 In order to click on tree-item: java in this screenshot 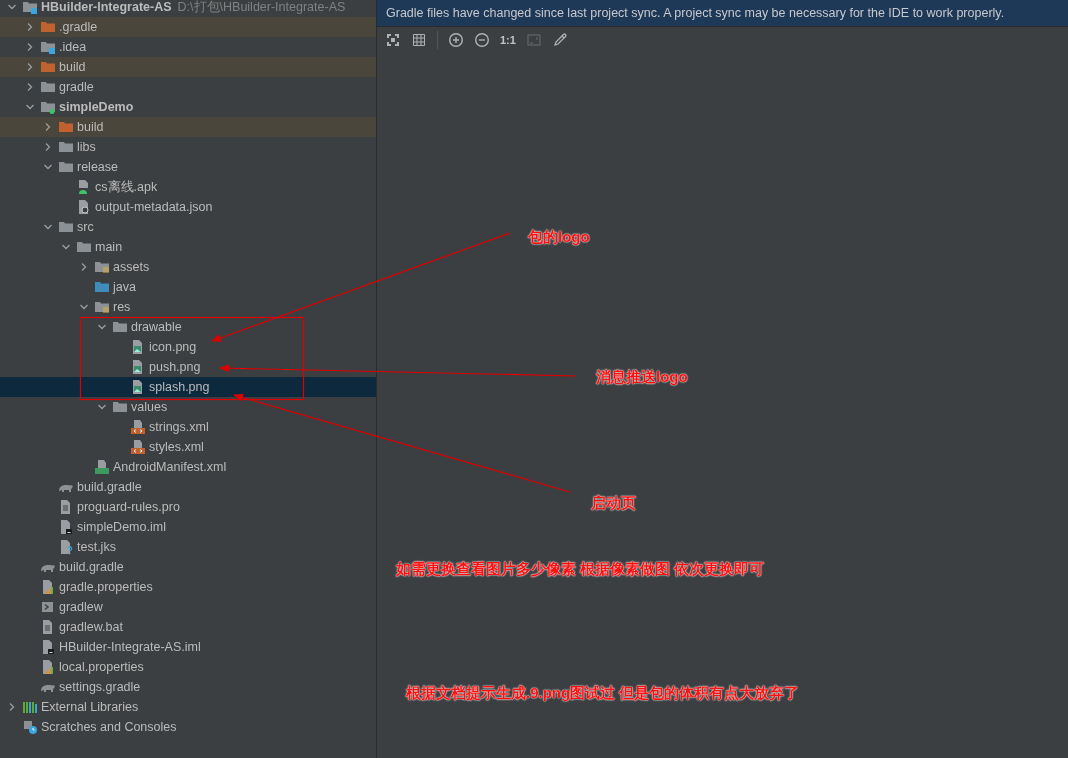, I will do `click(188, 287)`.